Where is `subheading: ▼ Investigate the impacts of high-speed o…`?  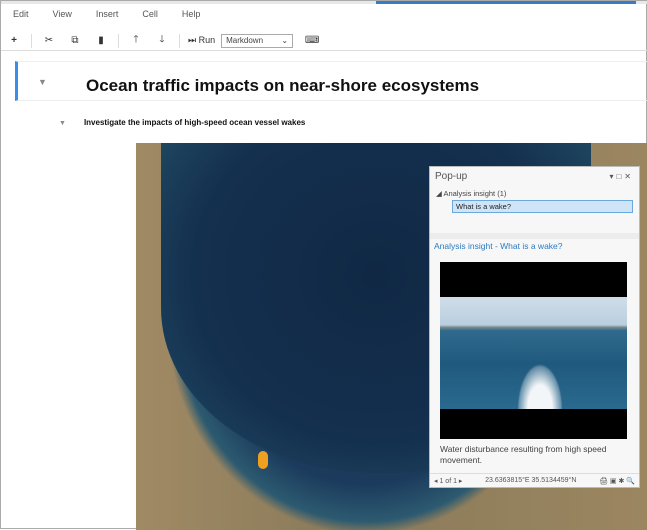
subheading: ▼ Investigate the impacts of high-speed o… is located at coordinates (182, 122).